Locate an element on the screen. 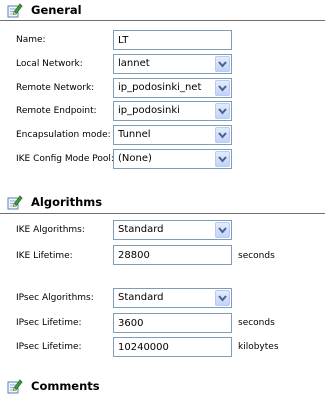  section-title-algorithms: Algorithms is located at coordinates (67, 202).